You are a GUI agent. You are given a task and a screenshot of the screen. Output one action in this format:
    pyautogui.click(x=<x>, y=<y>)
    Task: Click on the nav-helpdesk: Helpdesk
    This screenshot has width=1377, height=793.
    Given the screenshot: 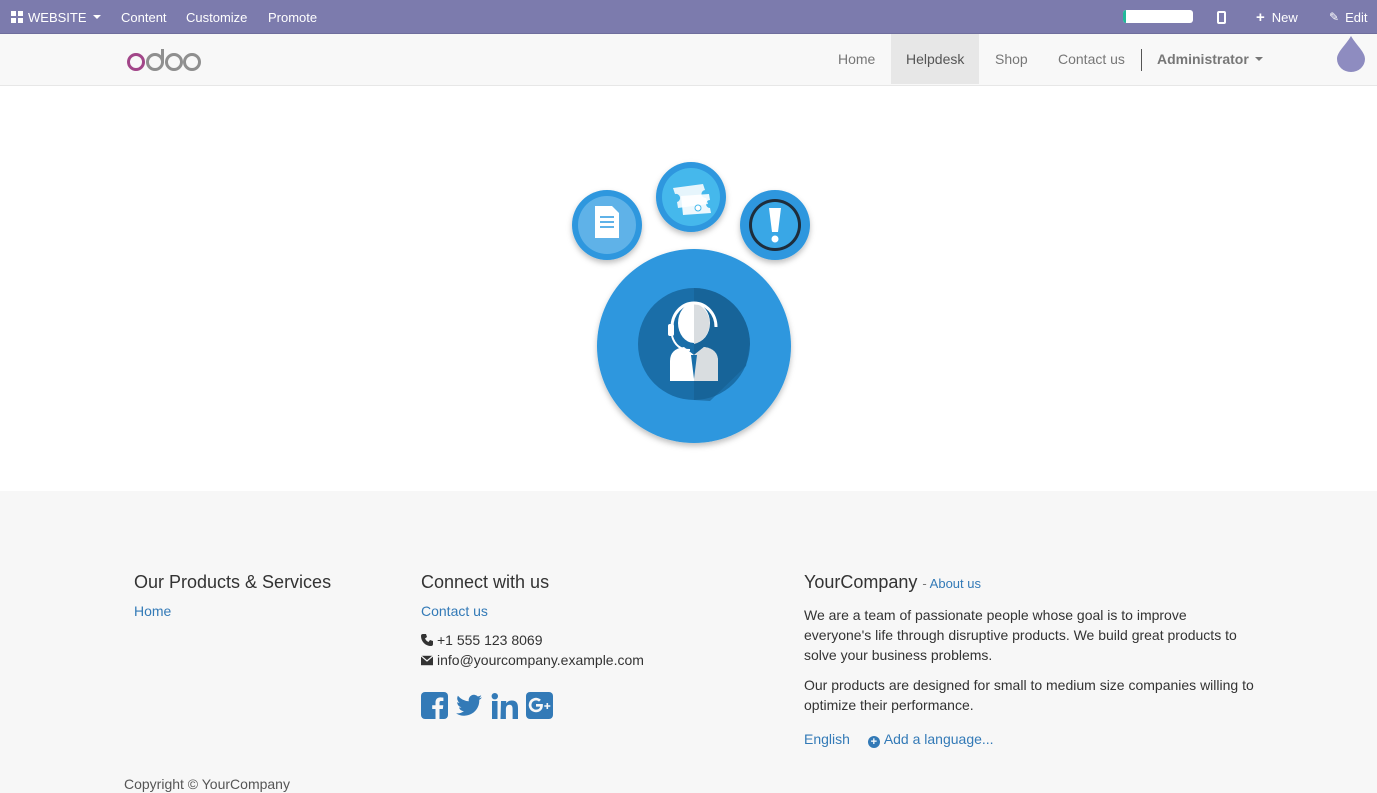 What is the action you would take?
    pyautogui.click(x=935, y=59)
    